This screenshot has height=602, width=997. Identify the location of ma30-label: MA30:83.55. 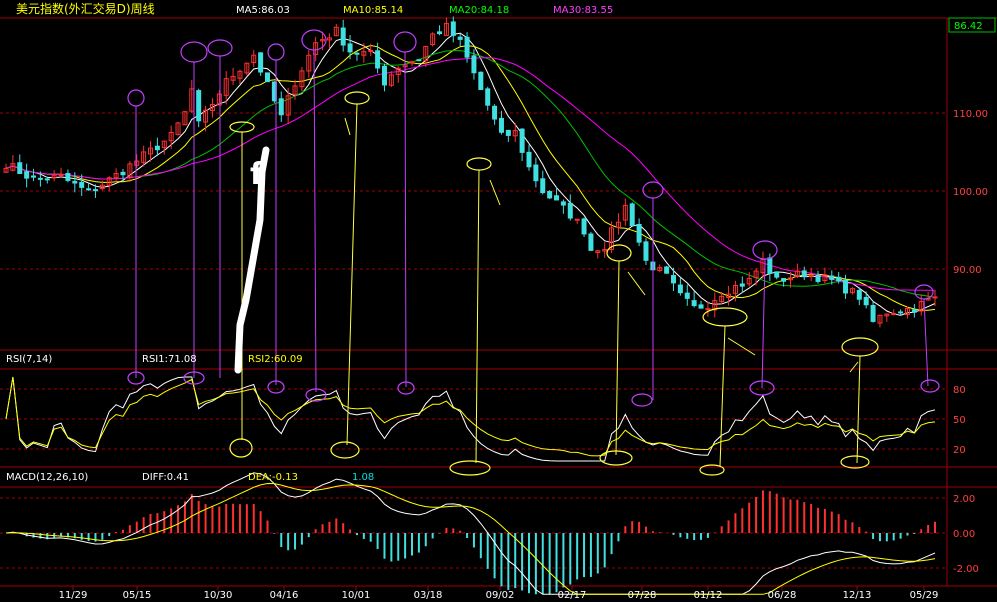
(583, 10).